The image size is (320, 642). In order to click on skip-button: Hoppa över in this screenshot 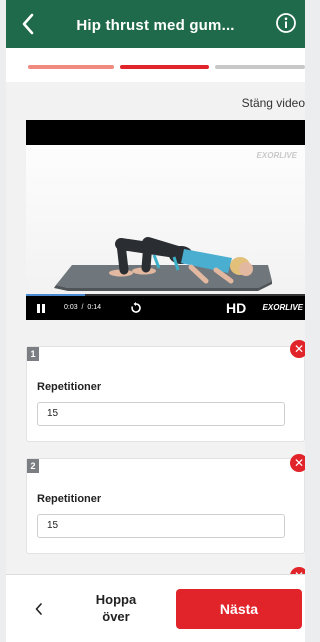, I will do `click(116, 608)`.